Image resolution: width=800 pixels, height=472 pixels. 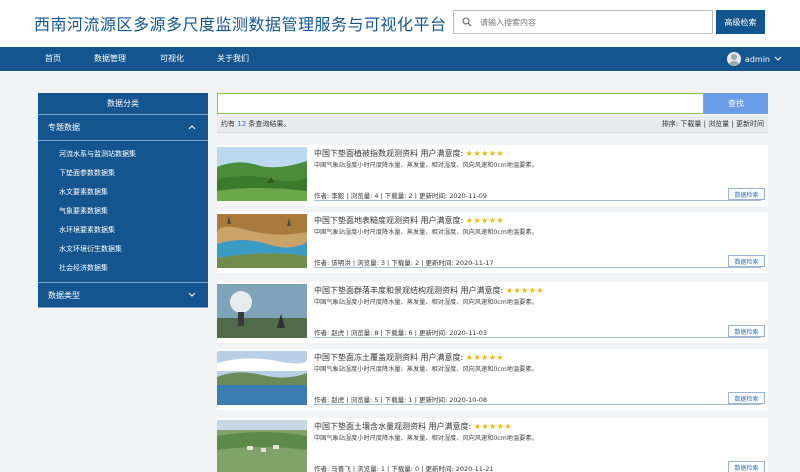 What do you see at coordinates (192, 127) in the screenshot?
I see `chevron-up-icon` at bounding box center [192, 127].